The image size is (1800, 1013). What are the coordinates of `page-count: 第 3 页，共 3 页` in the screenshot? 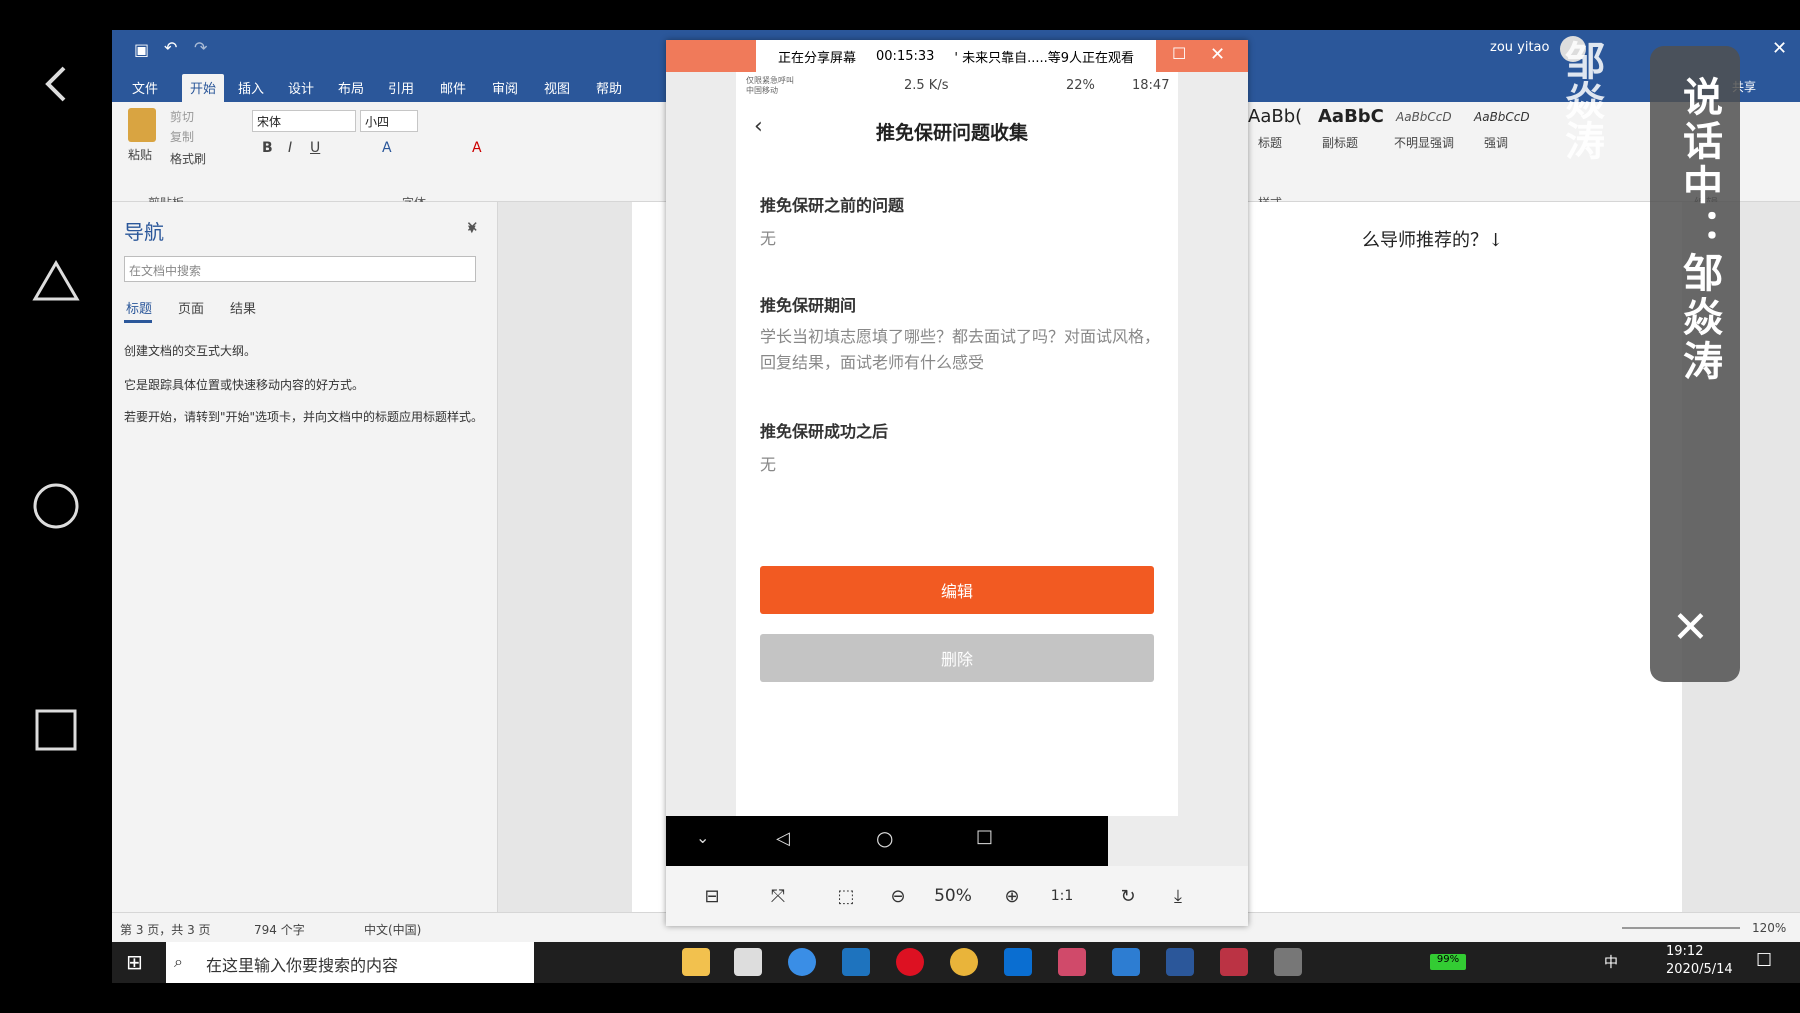 It's located at (165, 929).